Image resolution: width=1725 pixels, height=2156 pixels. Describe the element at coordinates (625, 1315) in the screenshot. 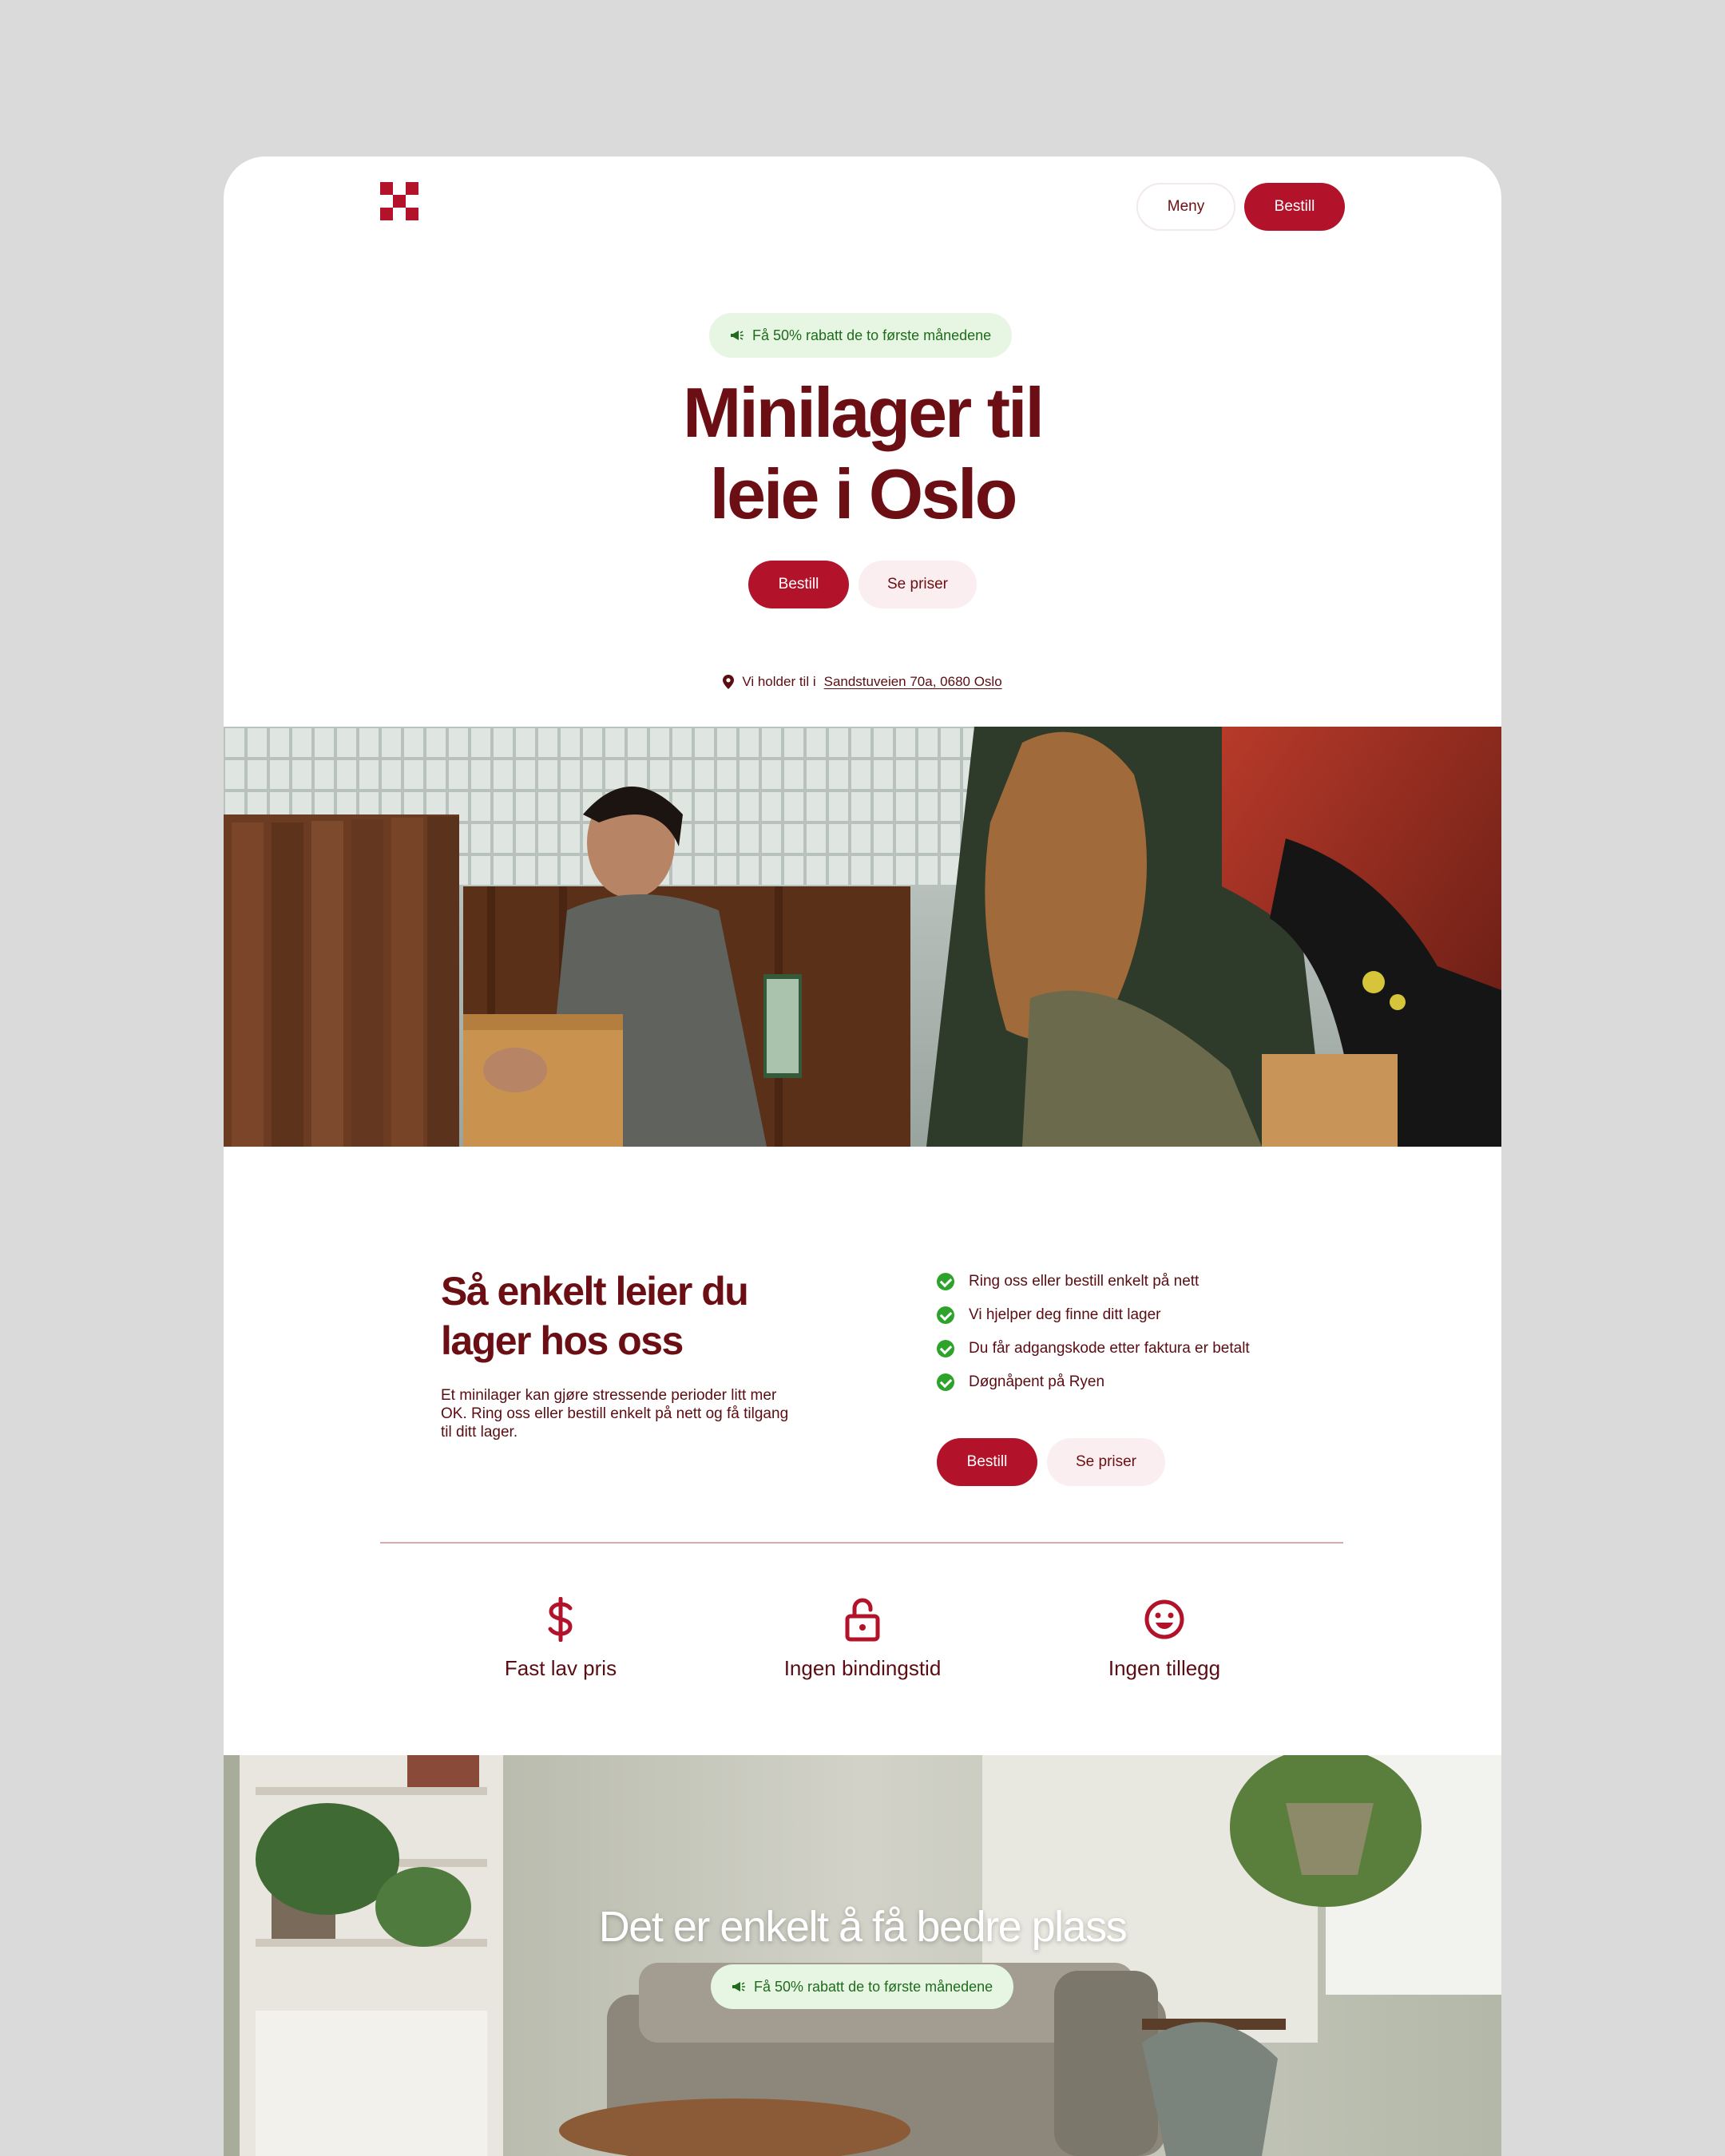

I see `how-it-works-title: Så enkelt leier du lager hos oss` at that location.